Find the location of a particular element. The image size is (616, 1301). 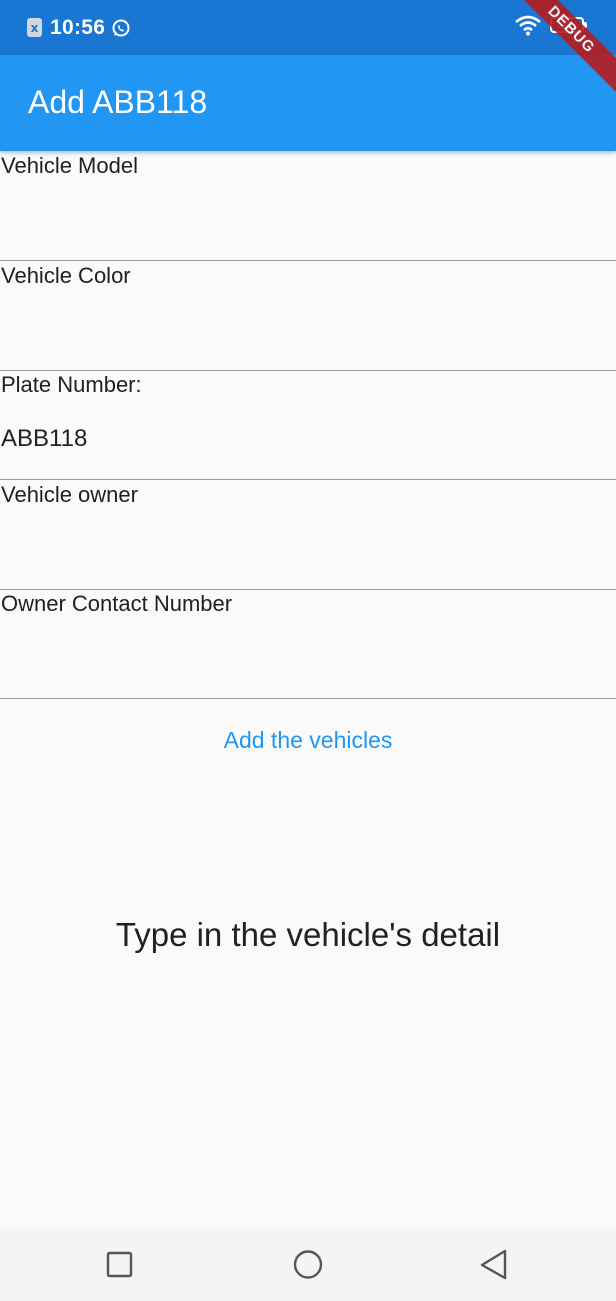

status-time: 10:56 is located at coordinates (78, 27).